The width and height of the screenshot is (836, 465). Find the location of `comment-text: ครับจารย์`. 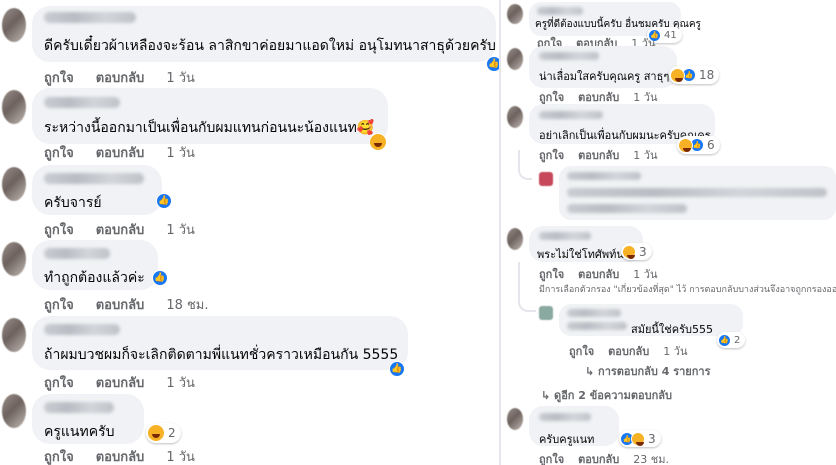

comment-text: ครับจารย์ is located at coordinates (73, 203).